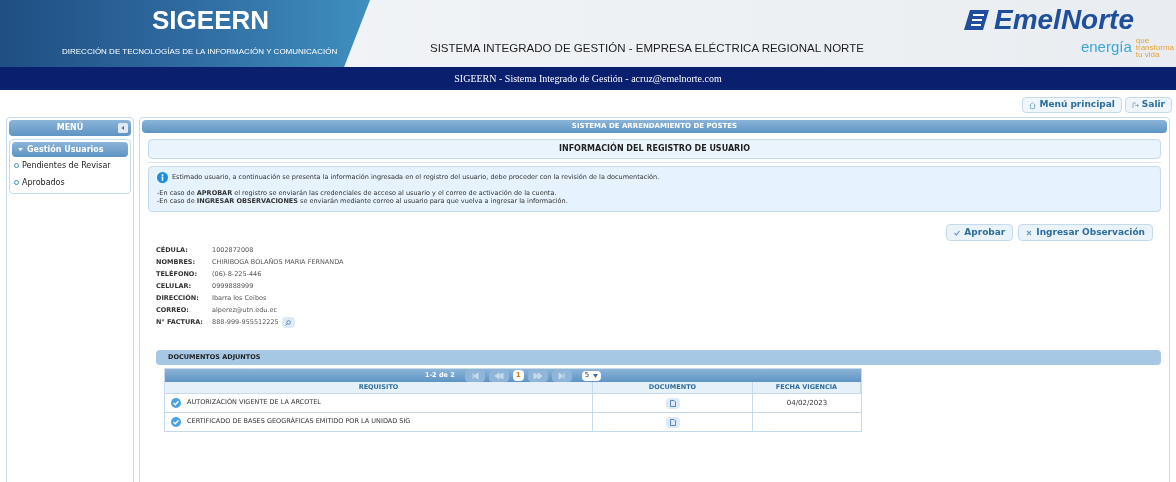  I want to click on logout-button: Salir, so click(1148, 105).